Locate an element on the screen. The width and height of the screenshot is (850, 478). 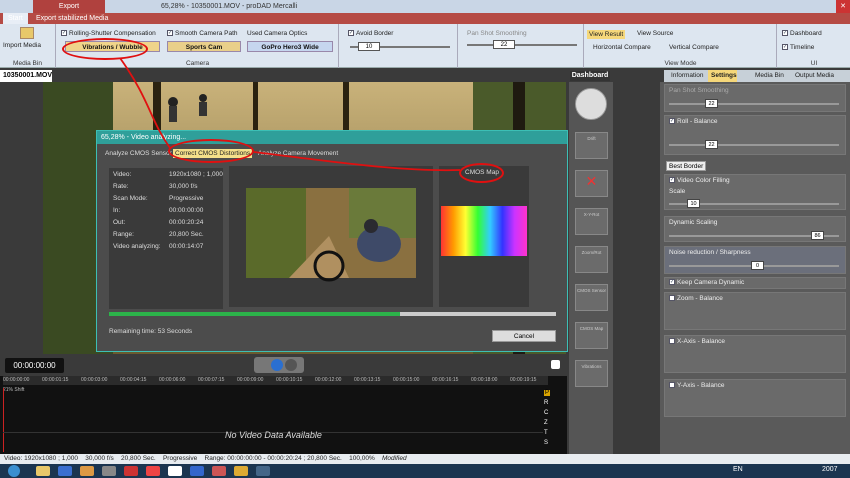
annotation-arrows is located at coordinates (290, 114).